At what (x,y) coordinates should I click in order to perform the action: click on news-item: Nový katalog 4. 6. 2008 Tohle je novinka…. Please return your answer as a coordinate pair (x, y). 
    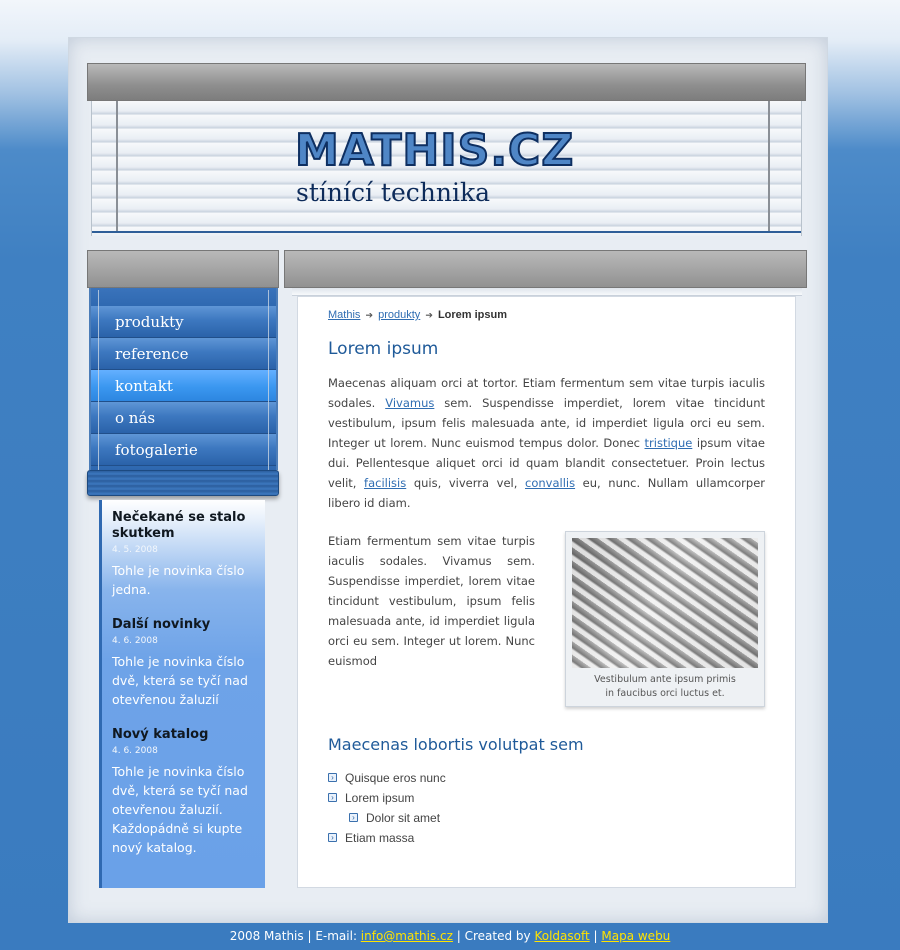
    Looking at the image, I should click on (183, 792).